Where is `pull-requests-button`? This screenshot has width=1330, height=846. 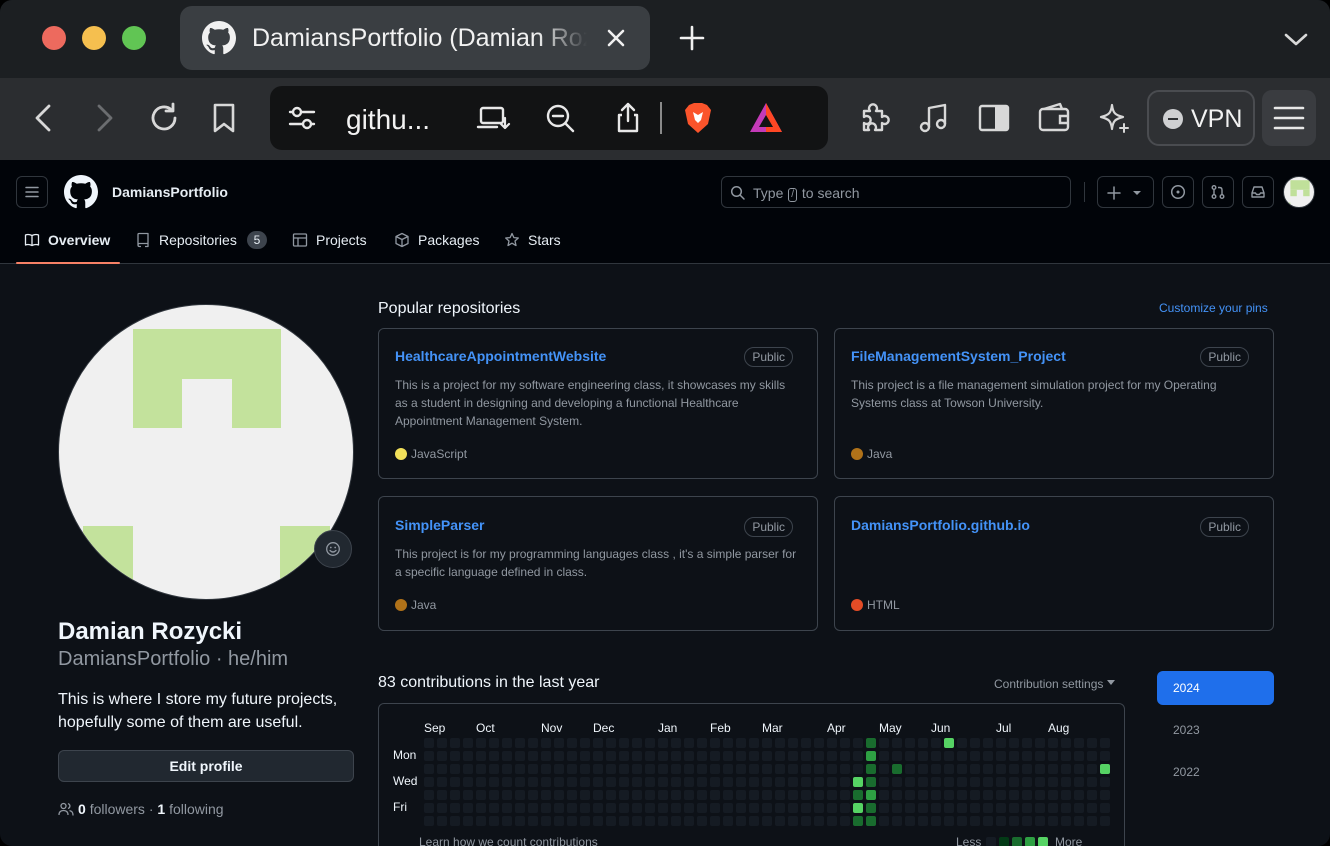 pull-requests-button is located at coordinates (1218, 192).